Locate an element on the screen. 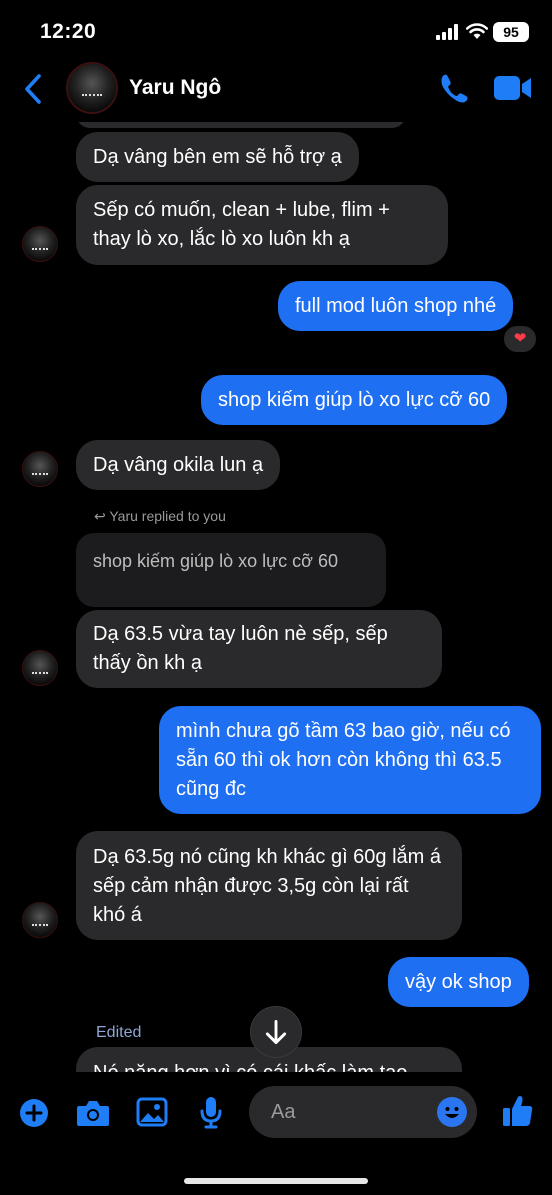  reply-arrow-icon: ↩ is located at coordinates (100, 516).